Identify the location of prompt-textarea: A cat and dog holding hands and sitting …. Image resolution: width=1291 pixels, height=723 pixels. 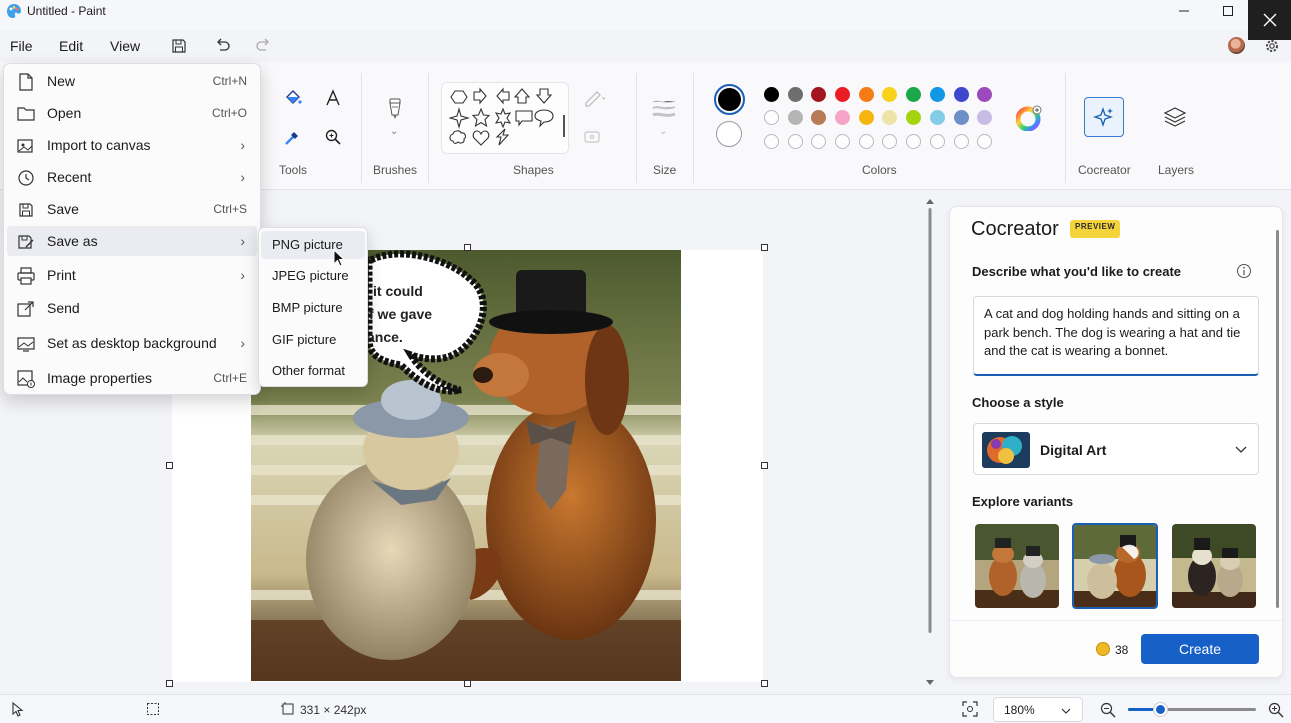
(1116, 336).